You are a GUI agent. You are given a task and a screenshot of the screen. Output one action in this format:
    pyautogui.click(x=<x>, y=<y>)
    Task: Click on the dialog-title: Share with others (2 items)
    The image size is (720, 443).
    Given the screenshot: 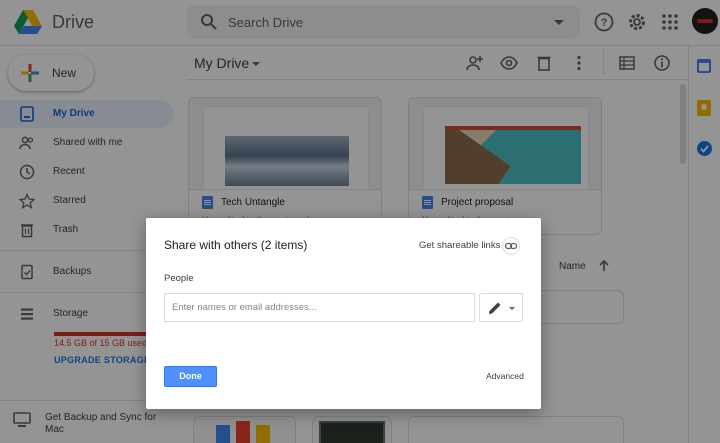 What is the action you would take?
    pyautogui.click(x=236, y=245)
    